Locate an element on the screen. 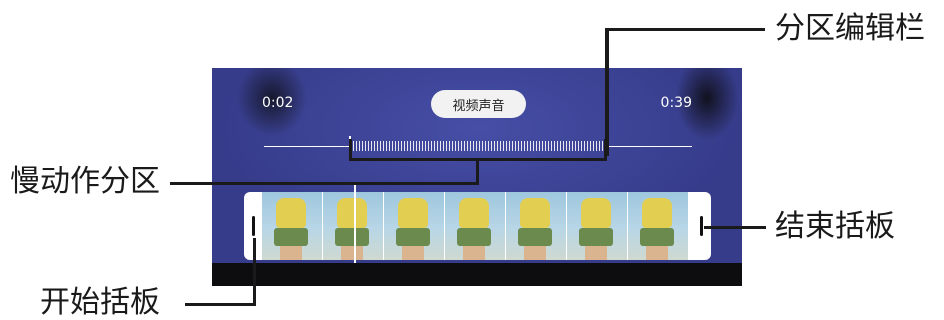 This screenshot has height=320, width=944. start-handle-leader-h is located at coordinates (220, 304).